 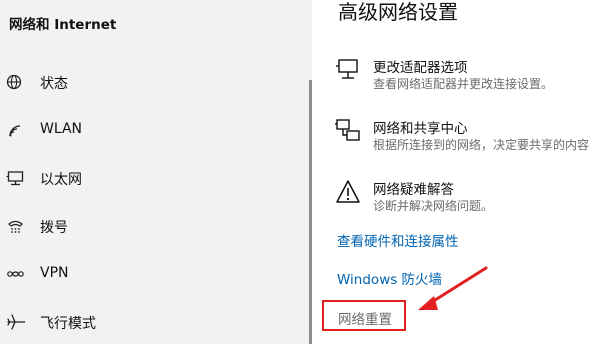 What do you see at coordinates (453, 288) in the screenshot?
I see `red-arrow-annotation` at bounding box center [453, 288].